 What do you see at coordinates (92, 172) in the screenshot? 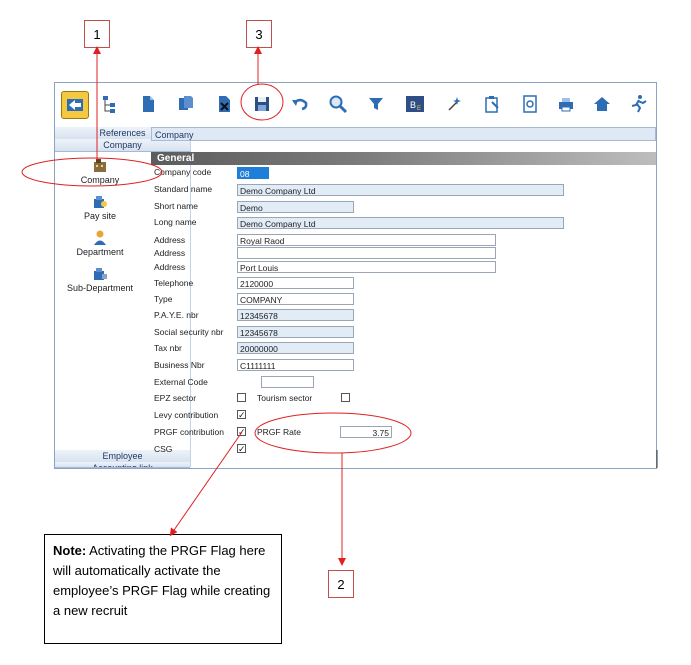
I see `highlight-company-ellipse` at bounding box center [92, 172].